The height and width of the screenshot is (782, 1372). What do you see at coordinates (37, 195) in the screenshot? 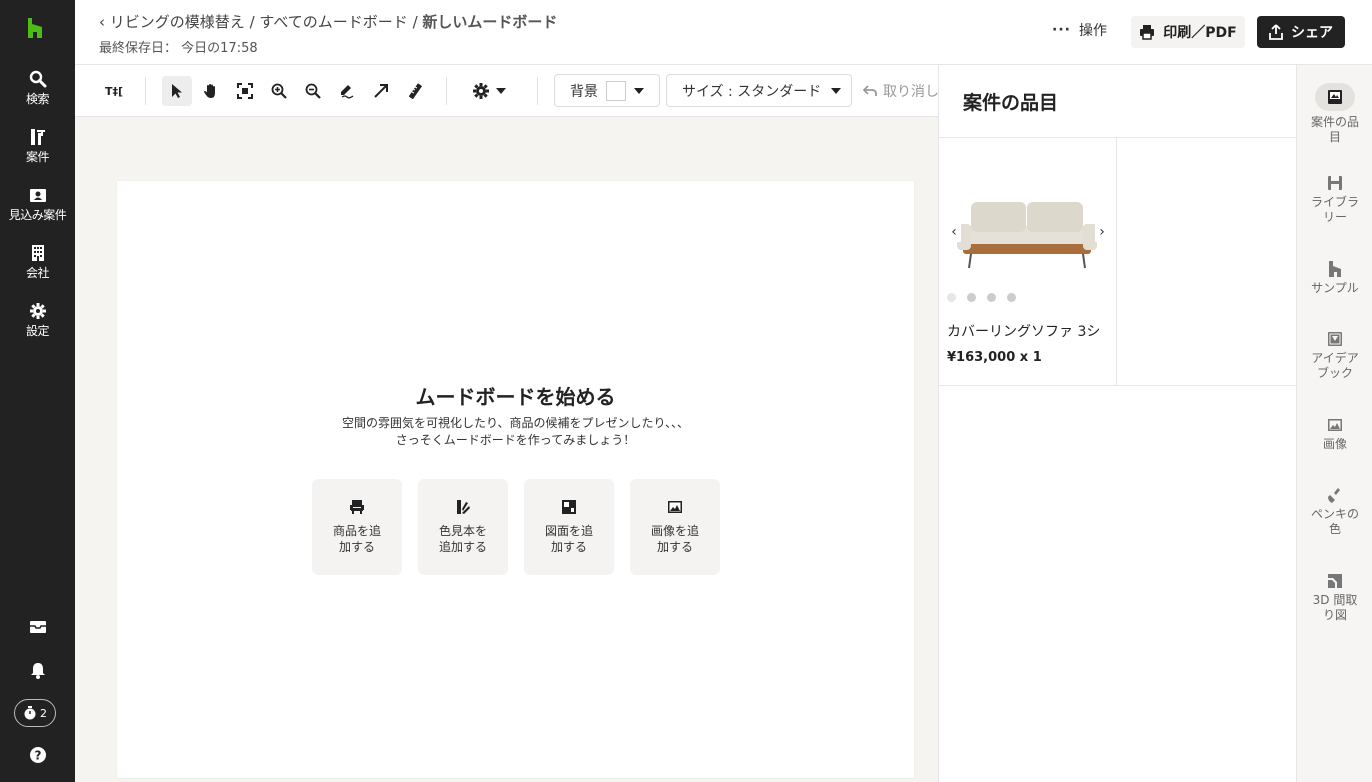
I see `leads-icon` at bounding box center [37, 195].